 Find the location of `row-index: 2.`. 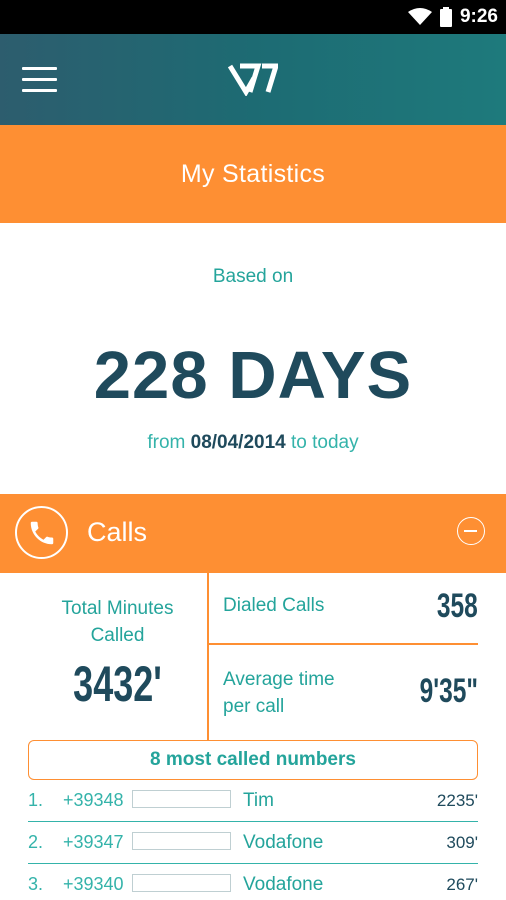

row-index: 2. is located at coordinates (36, 842).